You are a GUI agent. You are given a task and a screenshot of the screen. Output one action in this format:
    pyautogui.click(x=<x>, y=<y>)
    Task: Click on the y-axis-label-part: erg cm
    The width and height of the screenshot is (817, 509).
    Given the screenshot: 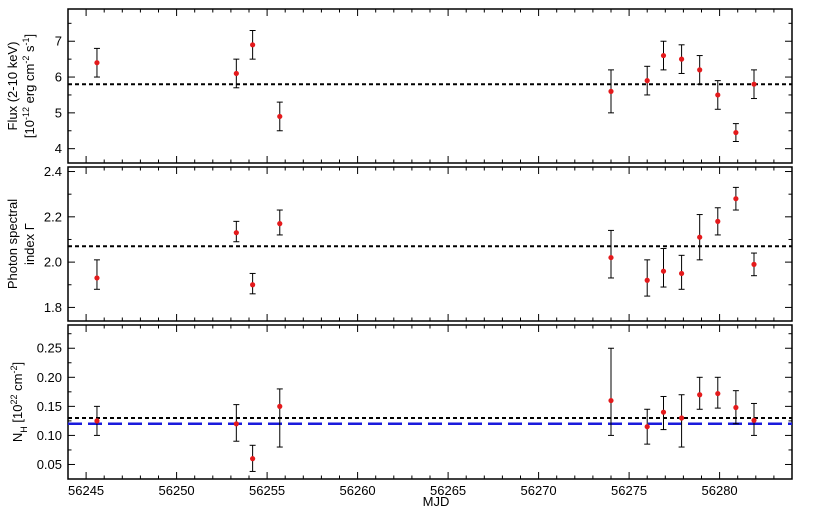 What is the action you would take?
    pyautogui.click(x=29, y=85)
    